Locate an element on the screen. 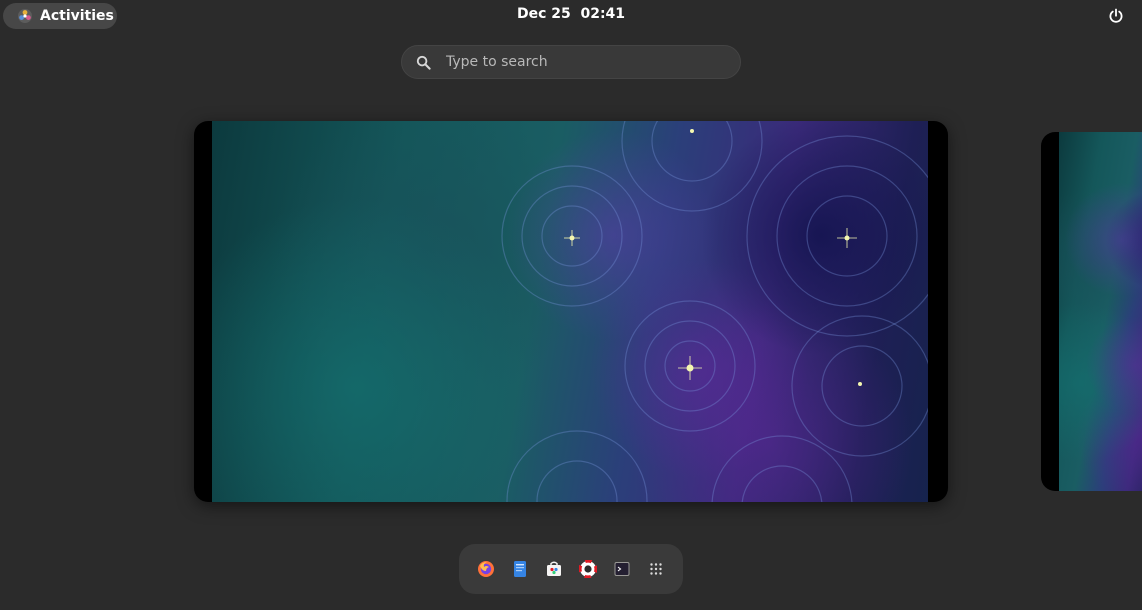  dock-item-firefox is located at coordinates (486, 569).